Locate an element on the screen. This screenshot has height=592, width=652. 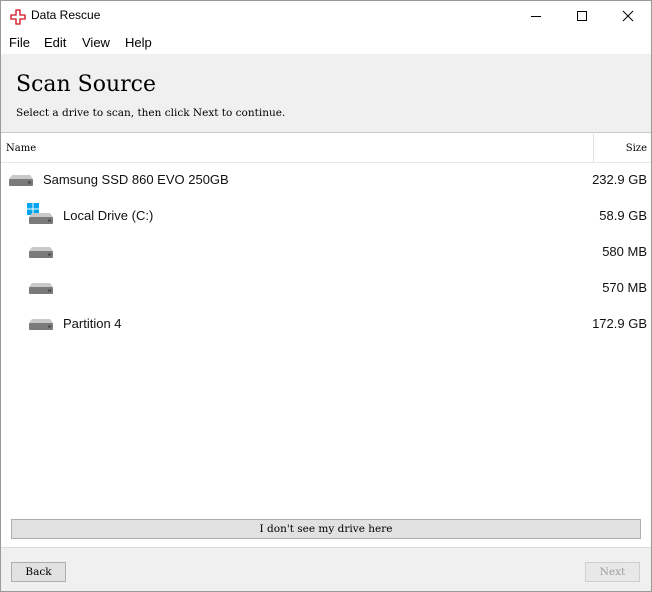
partition-size: 570 MB is located at coordinates (624, 287).